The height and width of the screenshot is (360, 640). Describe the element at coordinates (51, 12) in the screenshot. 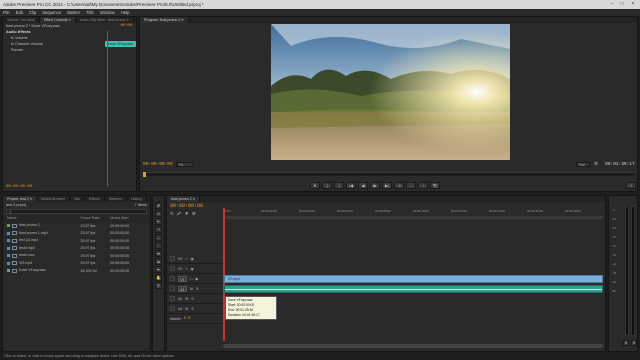

I see `menu-sequence: Sequence` at that location.